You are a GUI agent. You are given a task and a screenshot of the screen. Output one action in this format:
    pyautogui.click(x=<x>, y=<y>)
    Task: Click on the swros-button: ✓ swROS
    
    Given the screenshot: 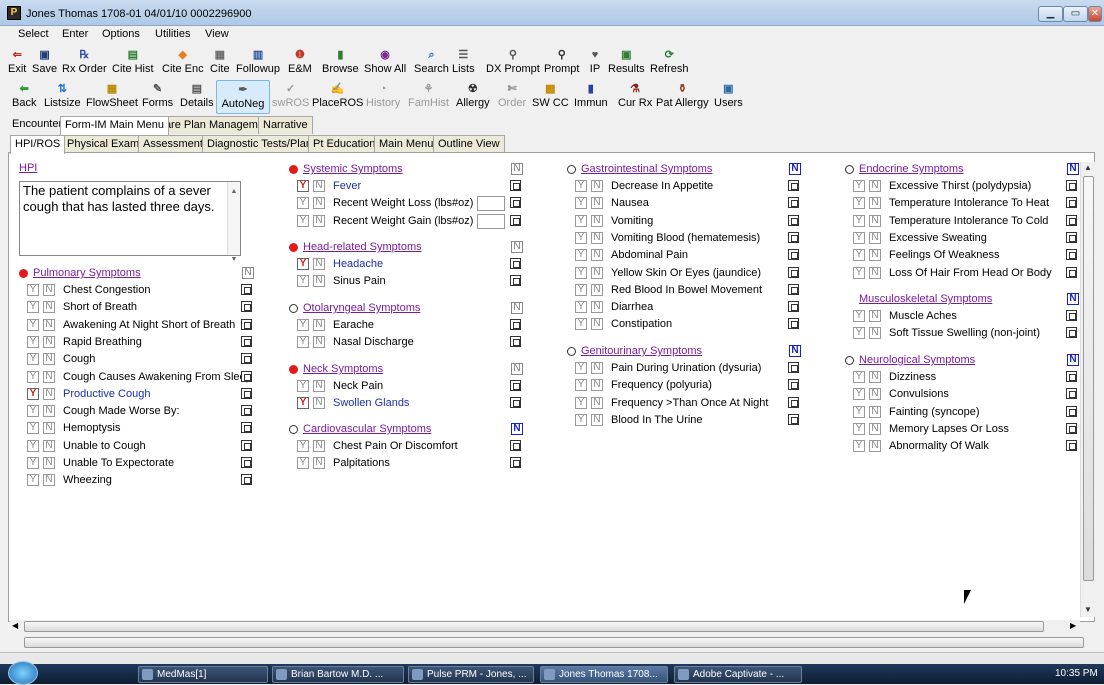 What is the action you would take?
    pyautogui.click(x=290, y=97)
    